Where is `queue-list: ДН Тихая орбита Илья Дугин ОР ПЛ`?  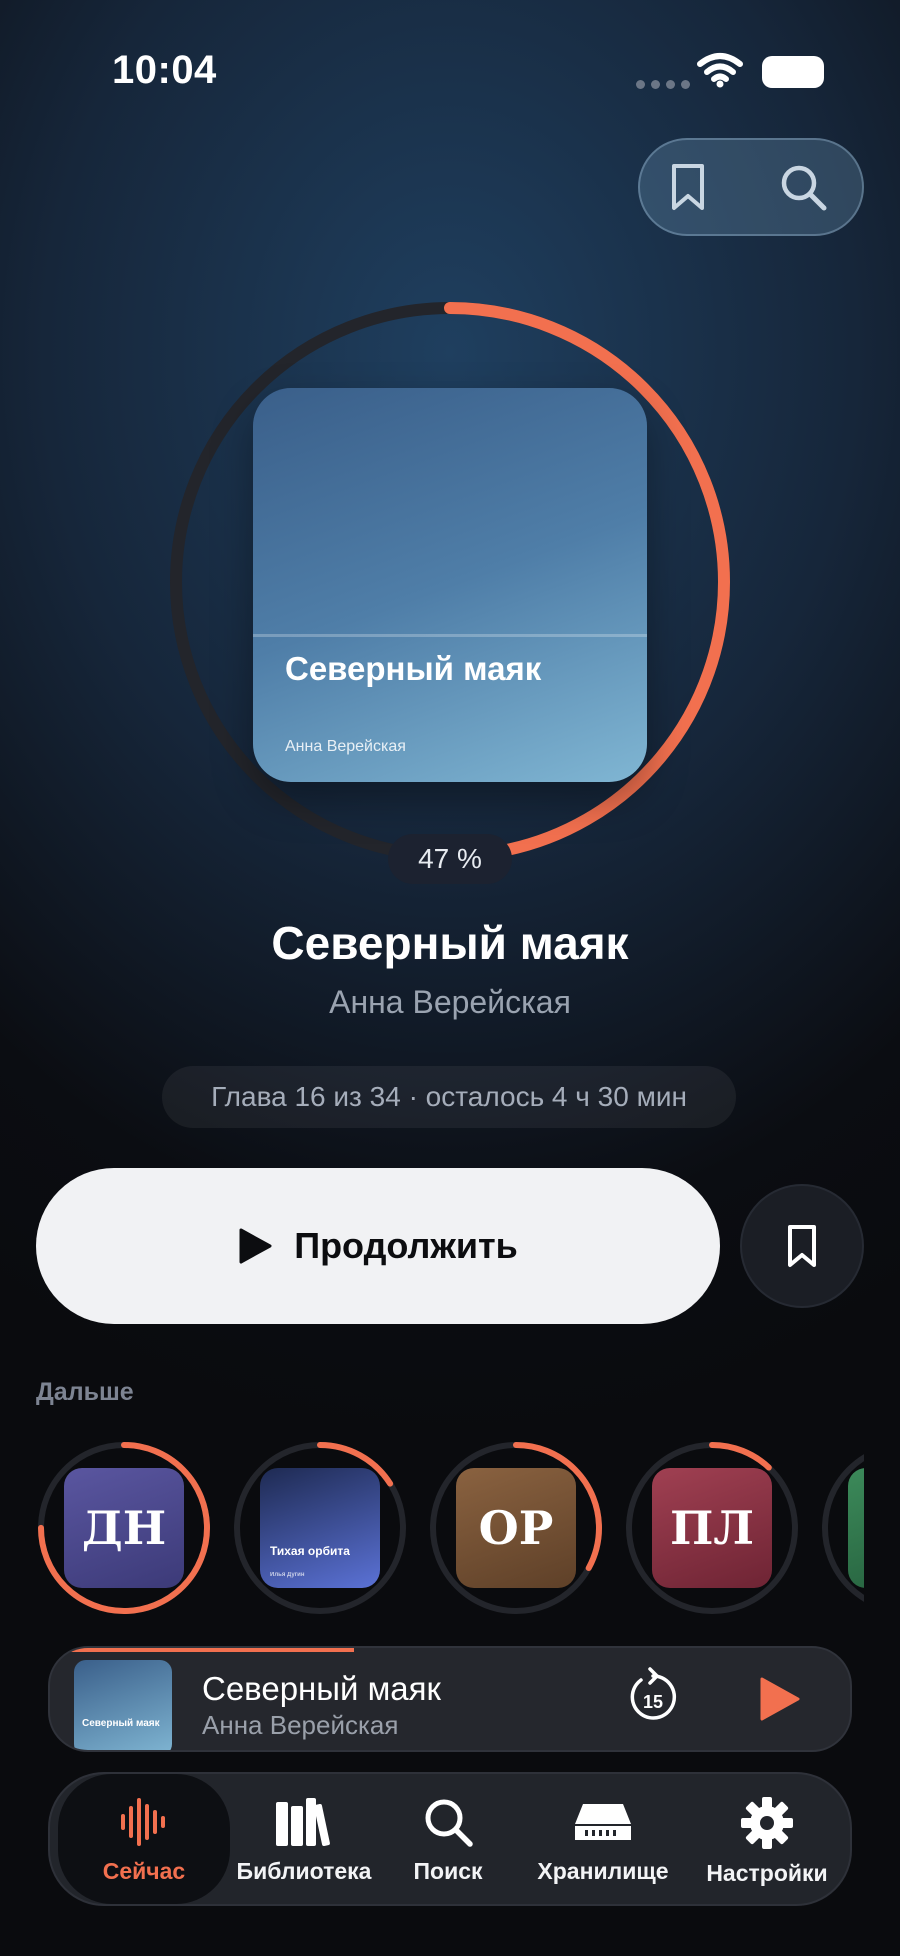 queue-list: ДН Тихая орбита Илья Дугин ОР ПЛ is located at coordinates (450, 1529).